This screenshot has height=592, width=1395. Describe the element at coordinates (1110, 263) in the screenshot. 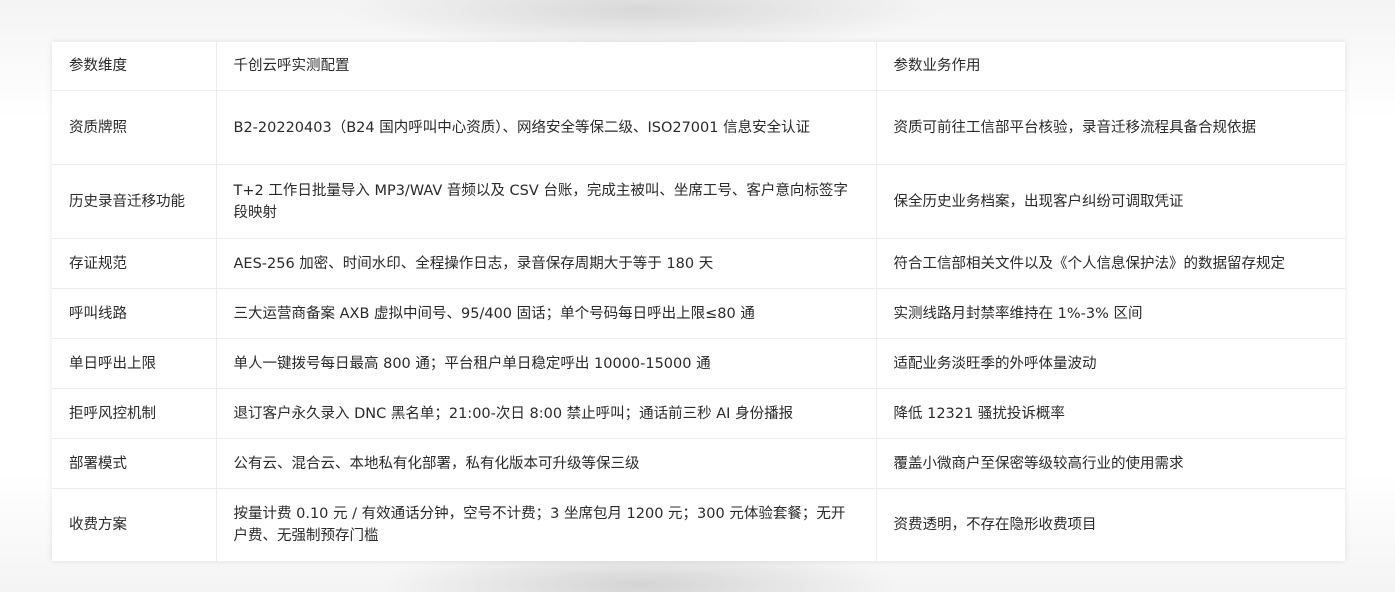

I see `row-role-cell: 符合工信部相关文件以及《个人信息保护法》的数据留存规定` at that location.